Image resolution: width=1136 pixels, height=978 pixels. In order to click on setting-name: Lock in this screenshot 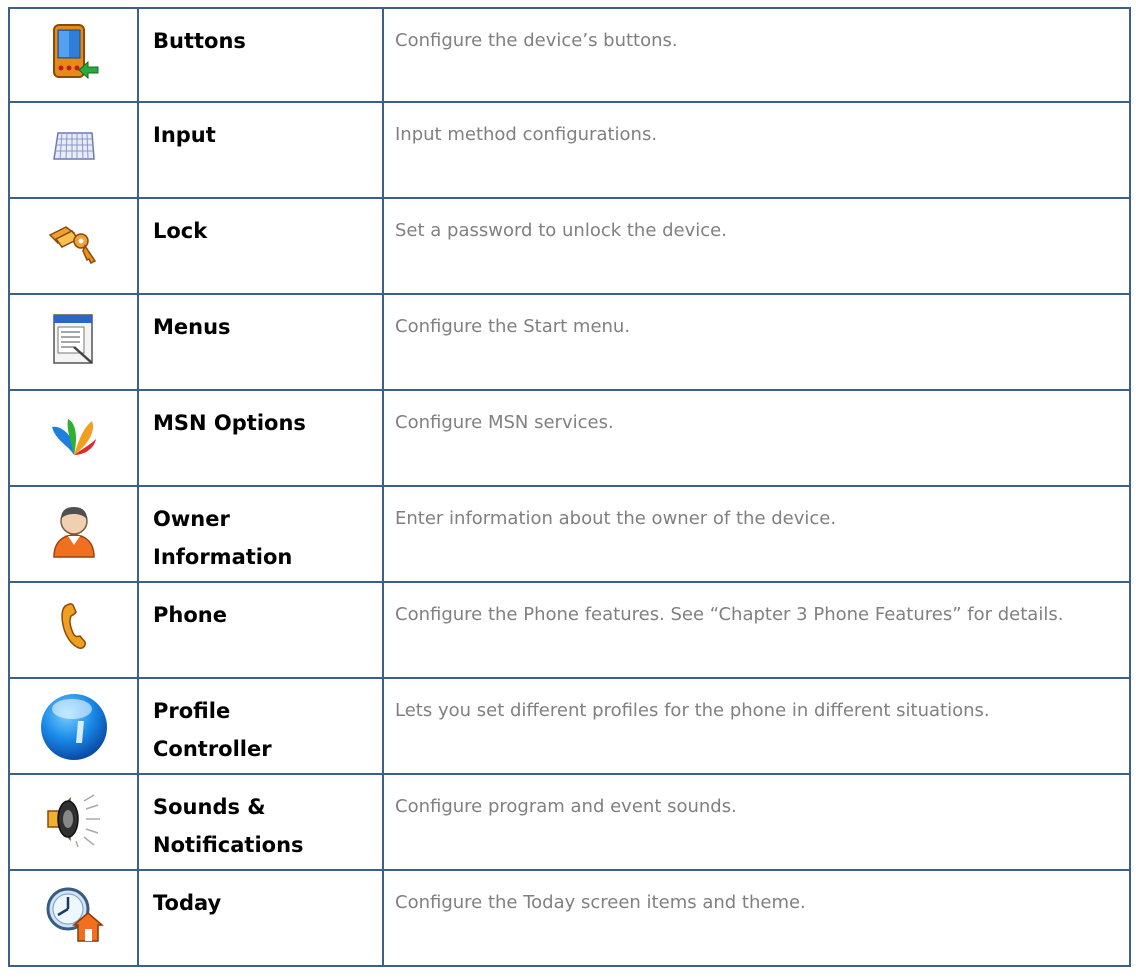, I will do `click(260, 224)`.